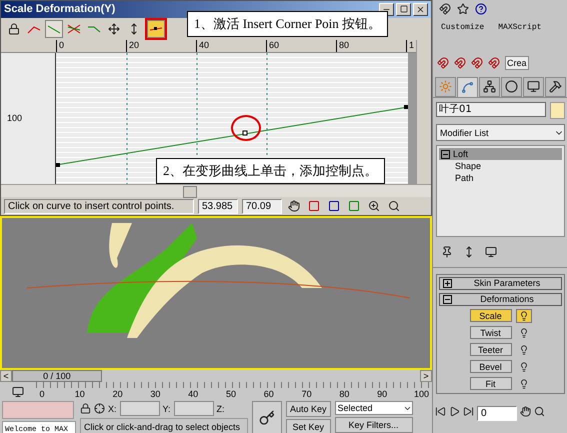  I want to click on create-tab: Crea, so click(517, 63).